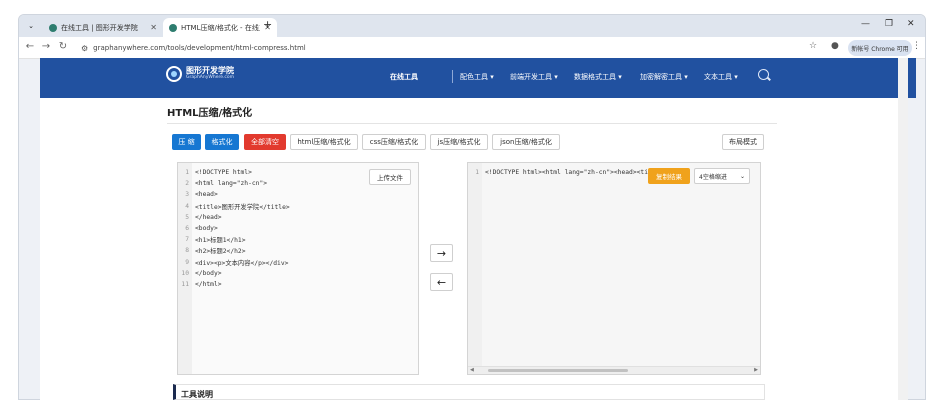  I want to click on scrollbar-thumb, so click(558, 370).